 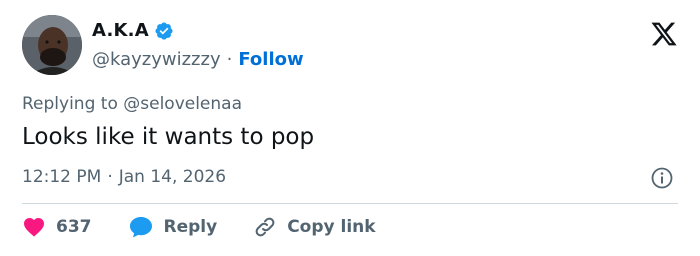 What do you see at coordinates (662, 178) in the screenshot?
I see `info-icon` at bounding box center [662, 178].